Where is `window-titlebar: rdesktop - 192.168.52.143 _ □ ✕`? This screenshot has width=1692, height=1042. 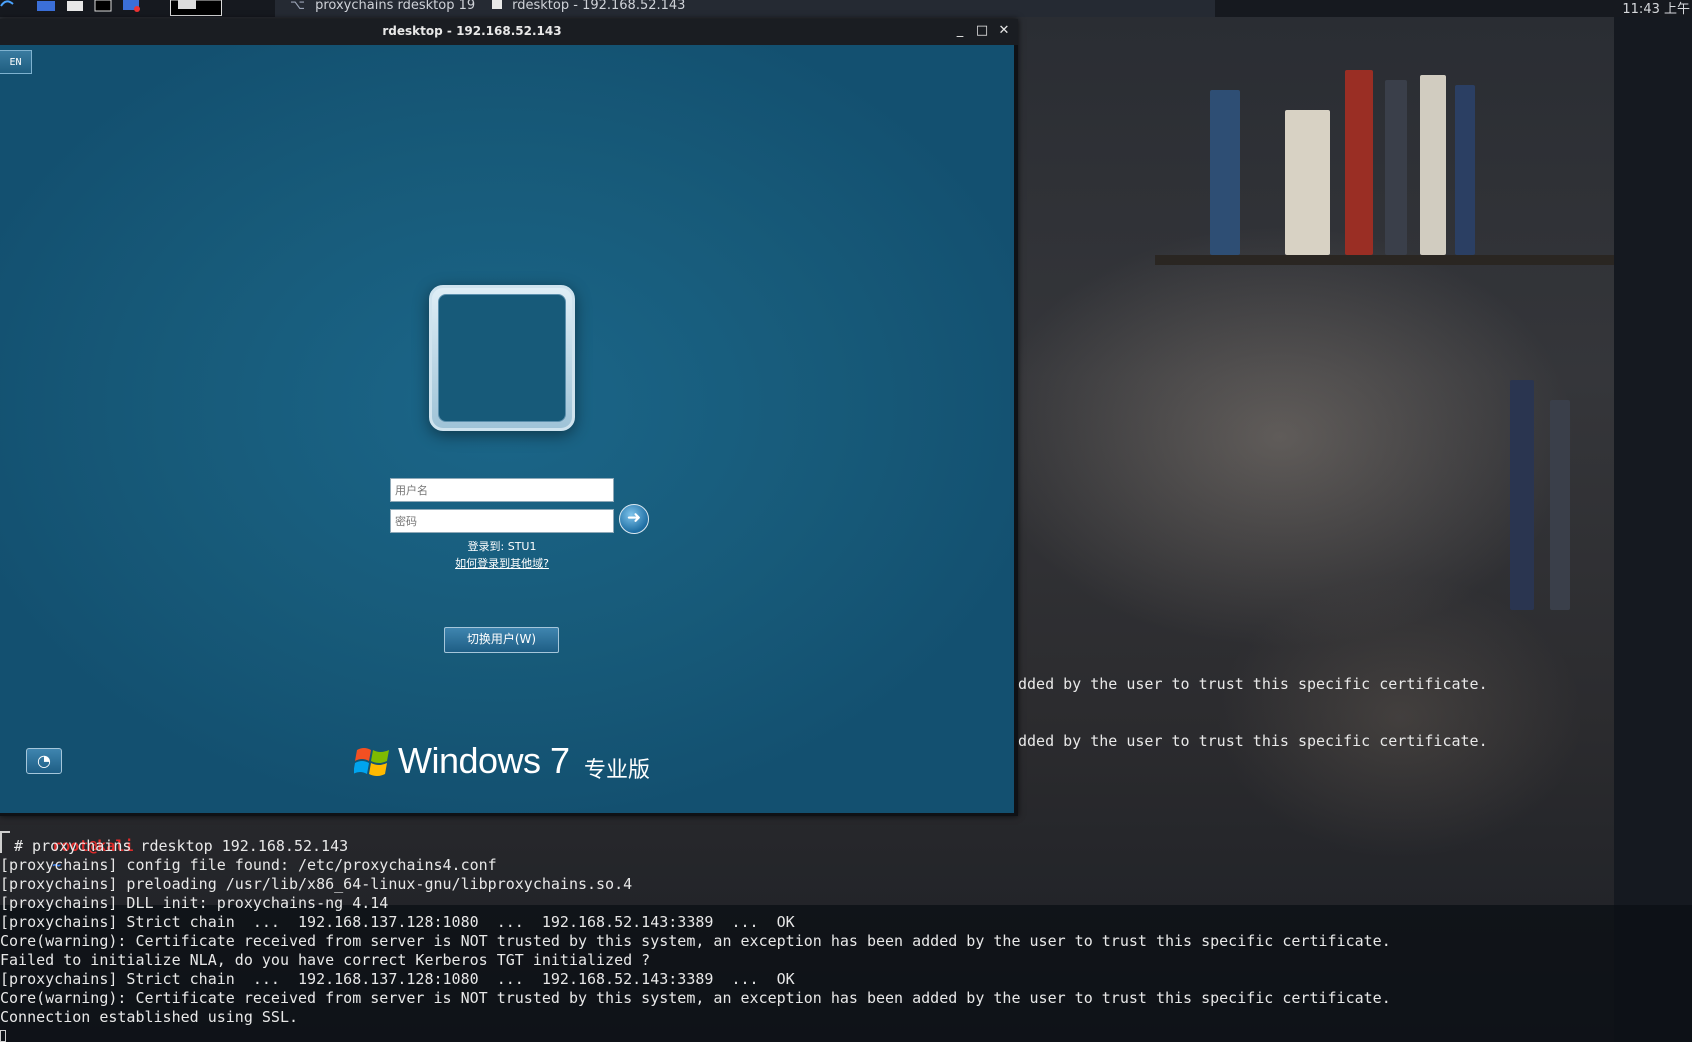 window-titlebar: rdesktop - 192.168.52.143 _ □ ✕ is located at coordinates (509, 32).